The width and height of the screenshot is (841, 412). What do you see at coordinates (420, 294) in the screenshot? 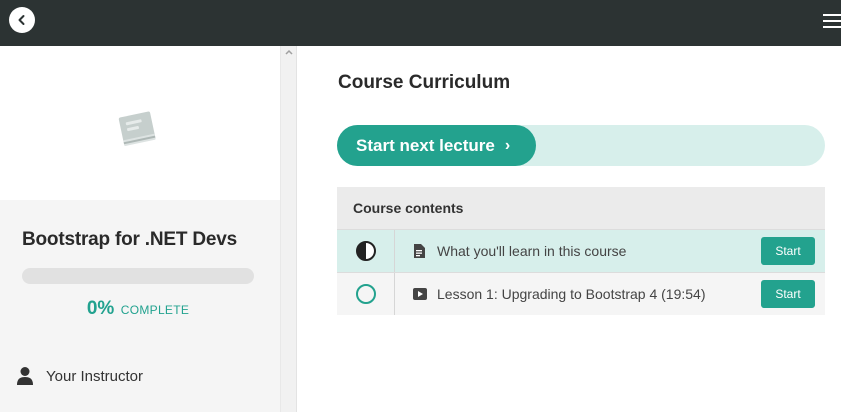
I see `video-icon` at bounding box center [420, 294].